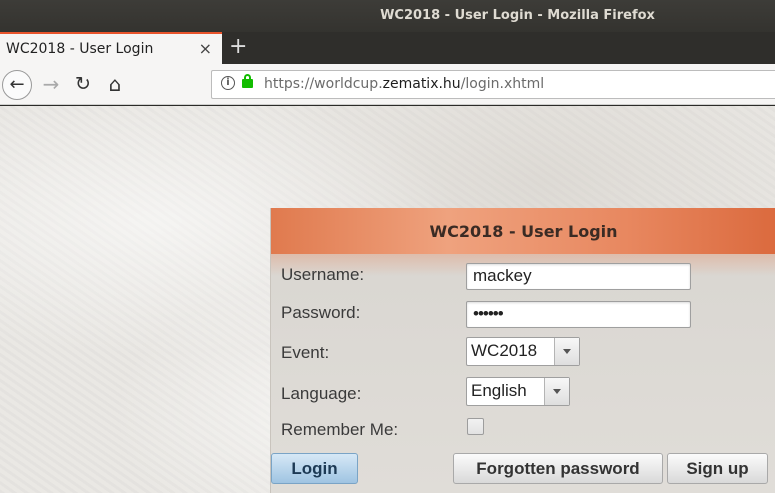 This screenshot has width=775, height=493. What do you see at coordinates (421, 84) in the screenshot?
I see `url-domain: zematix.hu` at bounding box center [421, 84].